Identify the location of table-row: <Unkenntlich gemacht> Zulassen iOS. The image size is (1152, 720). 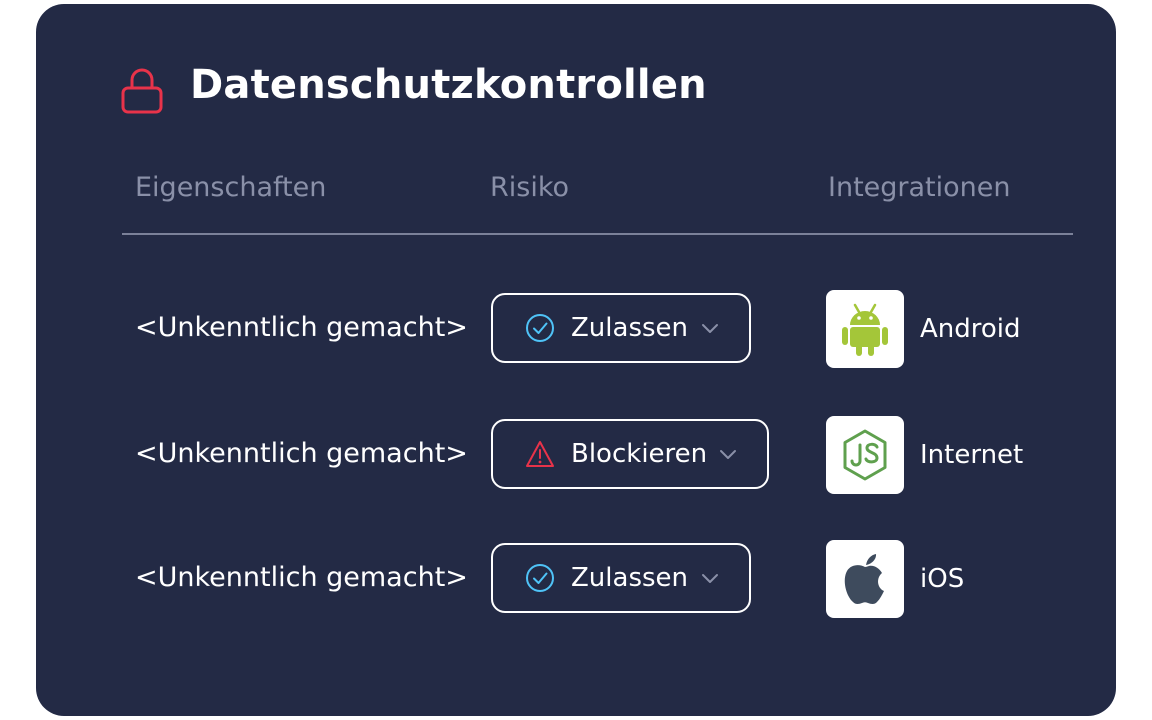
(576, 578).